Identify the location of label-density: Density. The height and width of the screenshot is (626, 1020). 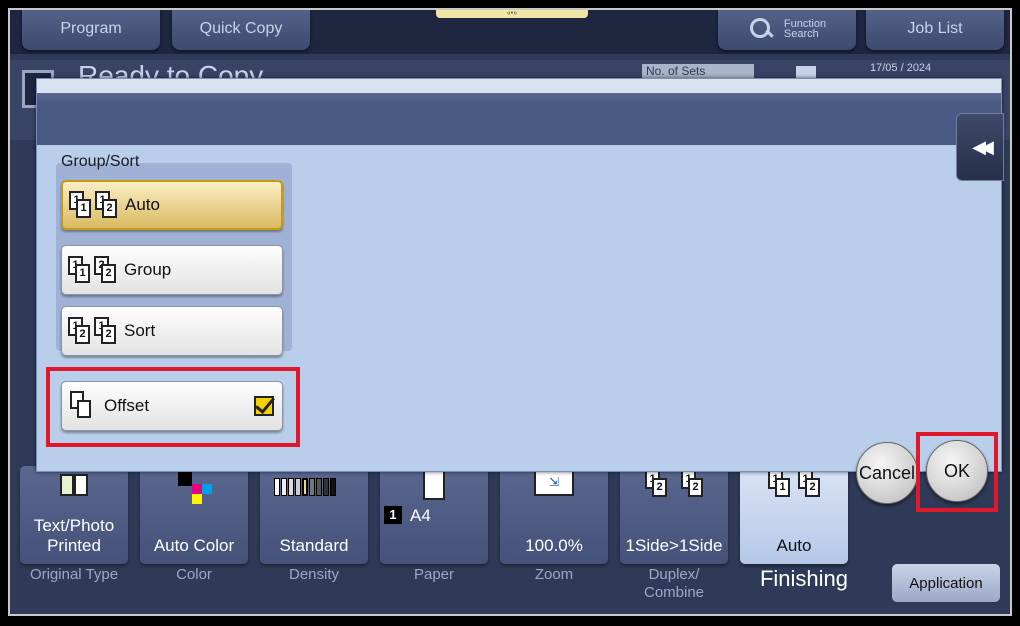
(314, 574).